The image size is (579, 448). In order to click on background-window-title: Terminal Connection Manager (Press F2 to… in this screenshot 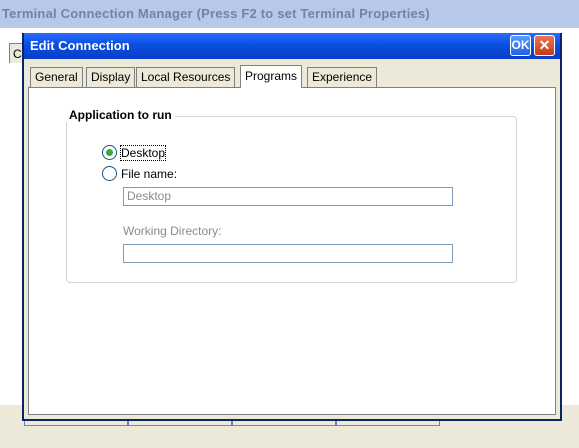, I will do `click(289, 14)`.